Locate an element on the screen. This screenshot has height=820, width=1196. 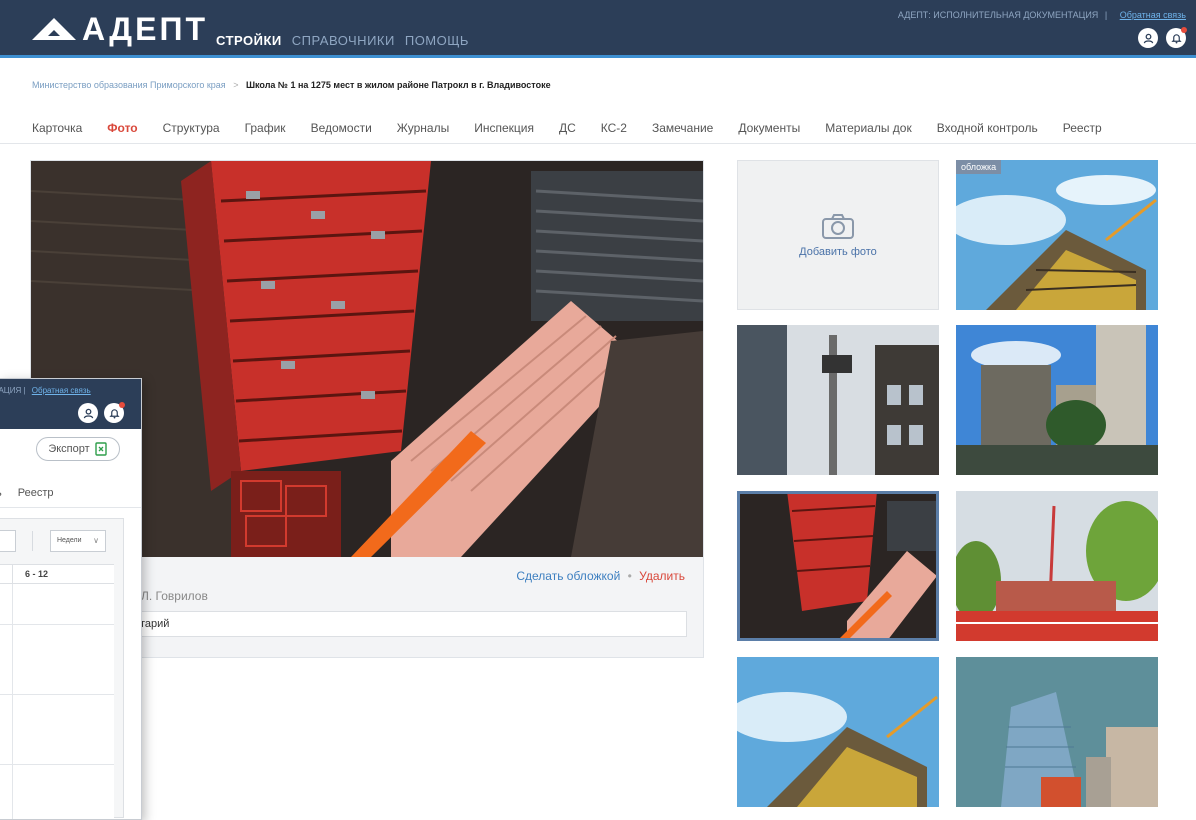
overlay-header-actions is located at coordinates (101, 412).